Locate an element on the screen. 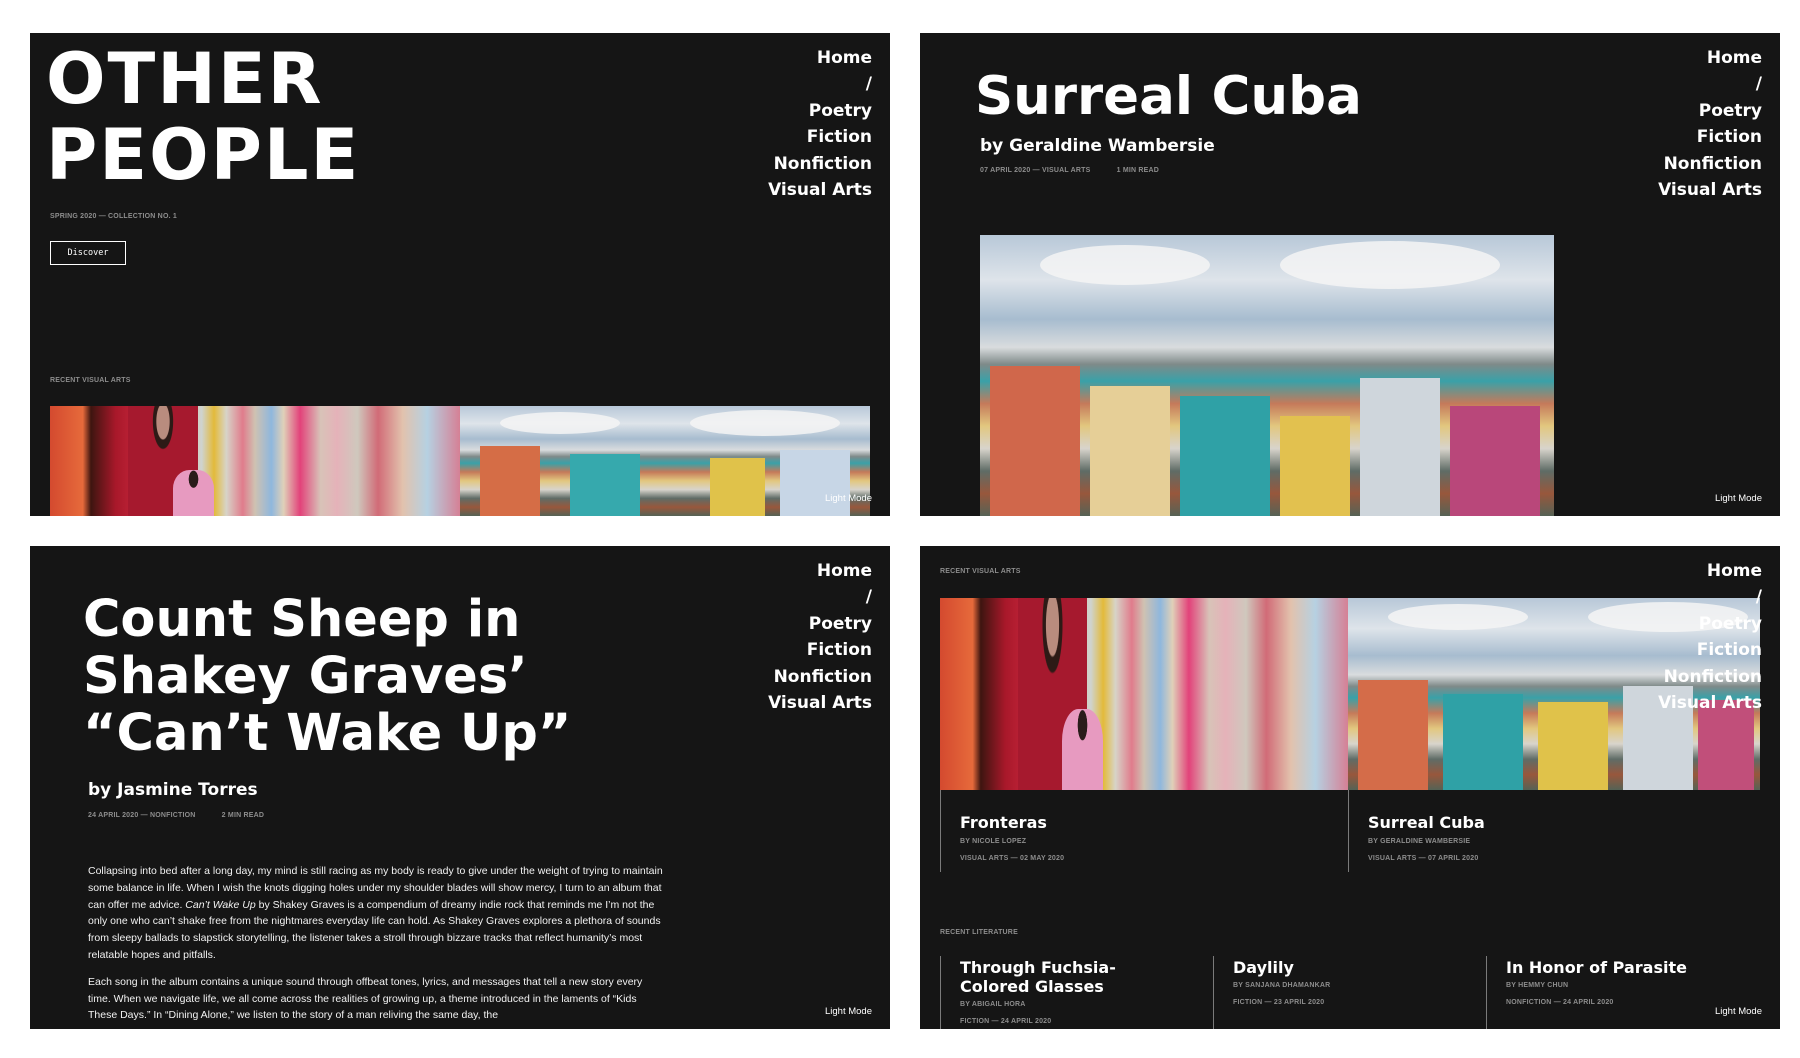 This screenshot has width=1800, height=1058. recent-literature-heading: RECENT LITERATURE is located at coordinates (979, 932).